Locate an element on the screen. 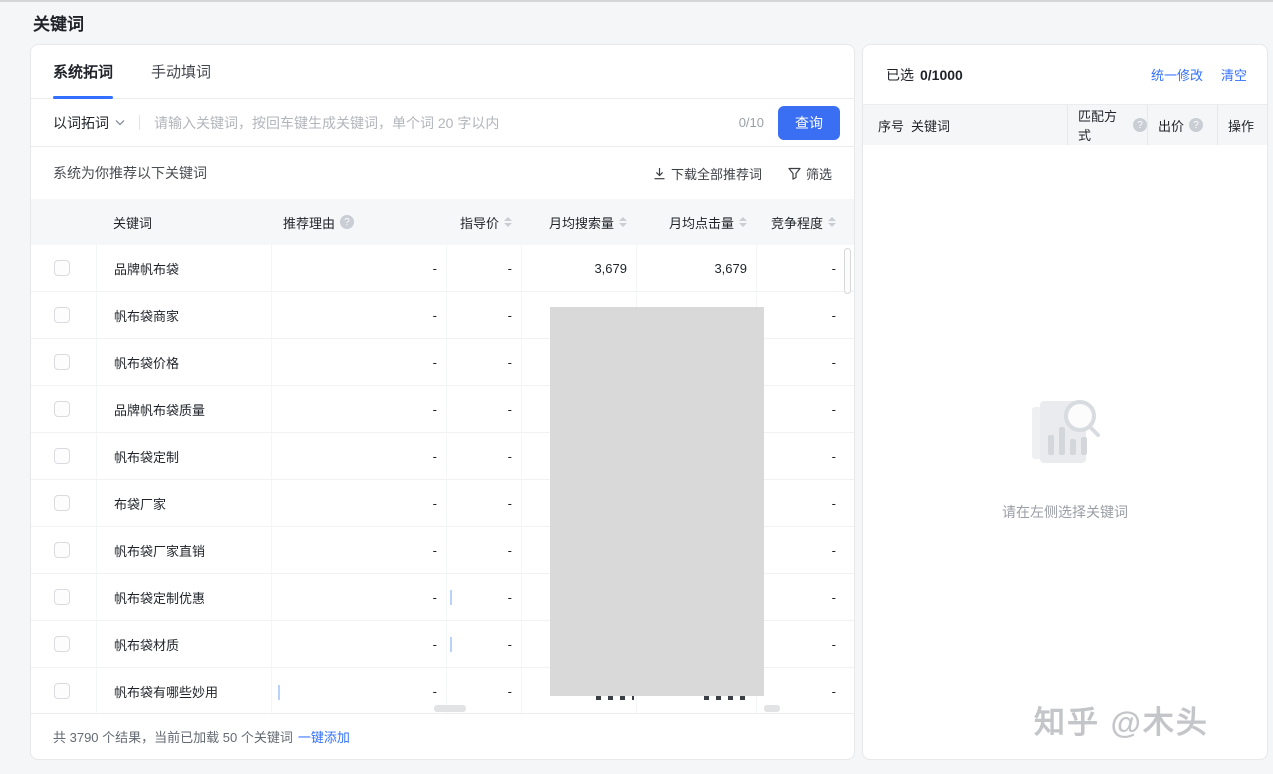 This screenshot has height=774, width=1273. header-match-type: 匹配方式 ? is located at coordinates (1107, 125).